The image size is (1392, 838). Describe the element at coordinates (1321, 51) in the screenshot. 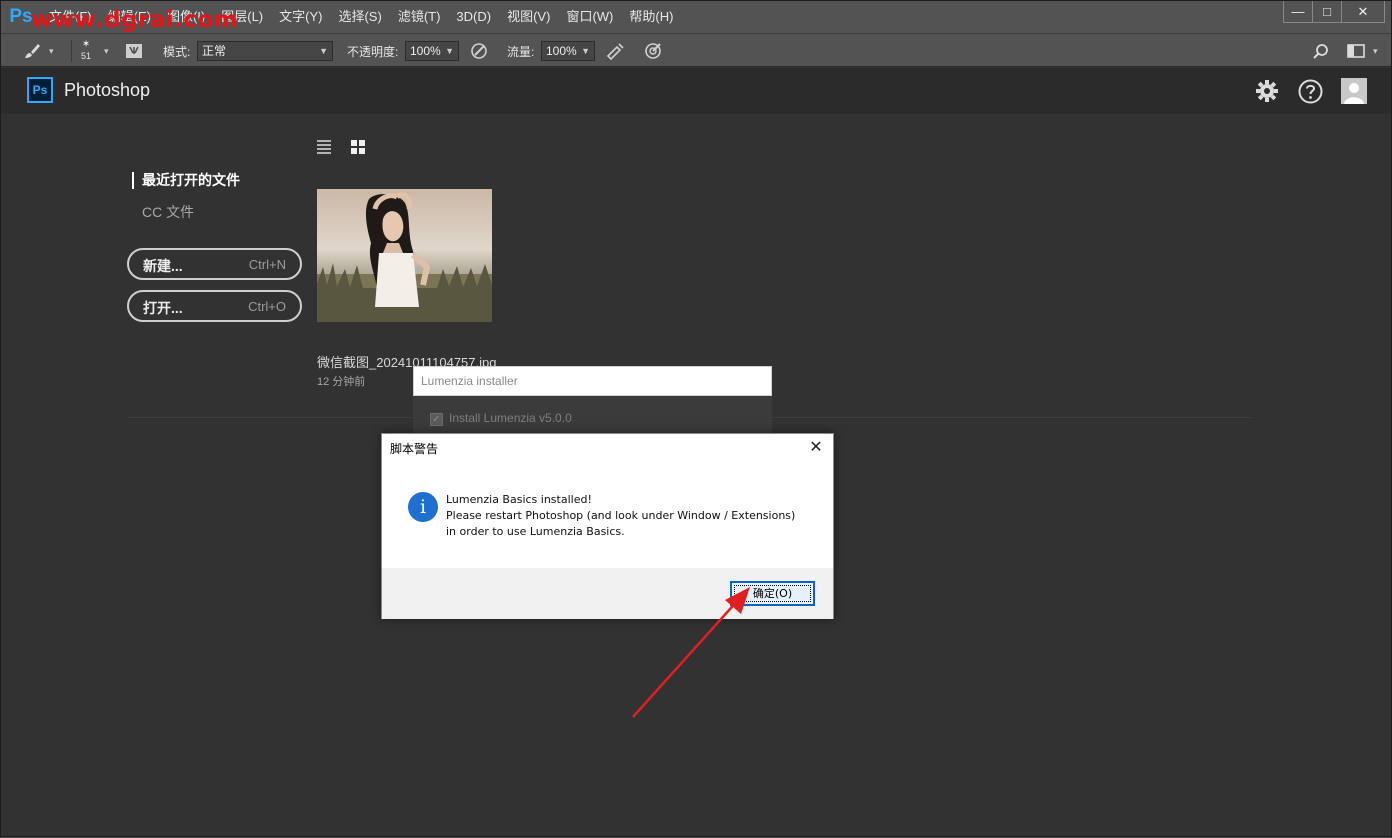

I see `search-icon` at that location.